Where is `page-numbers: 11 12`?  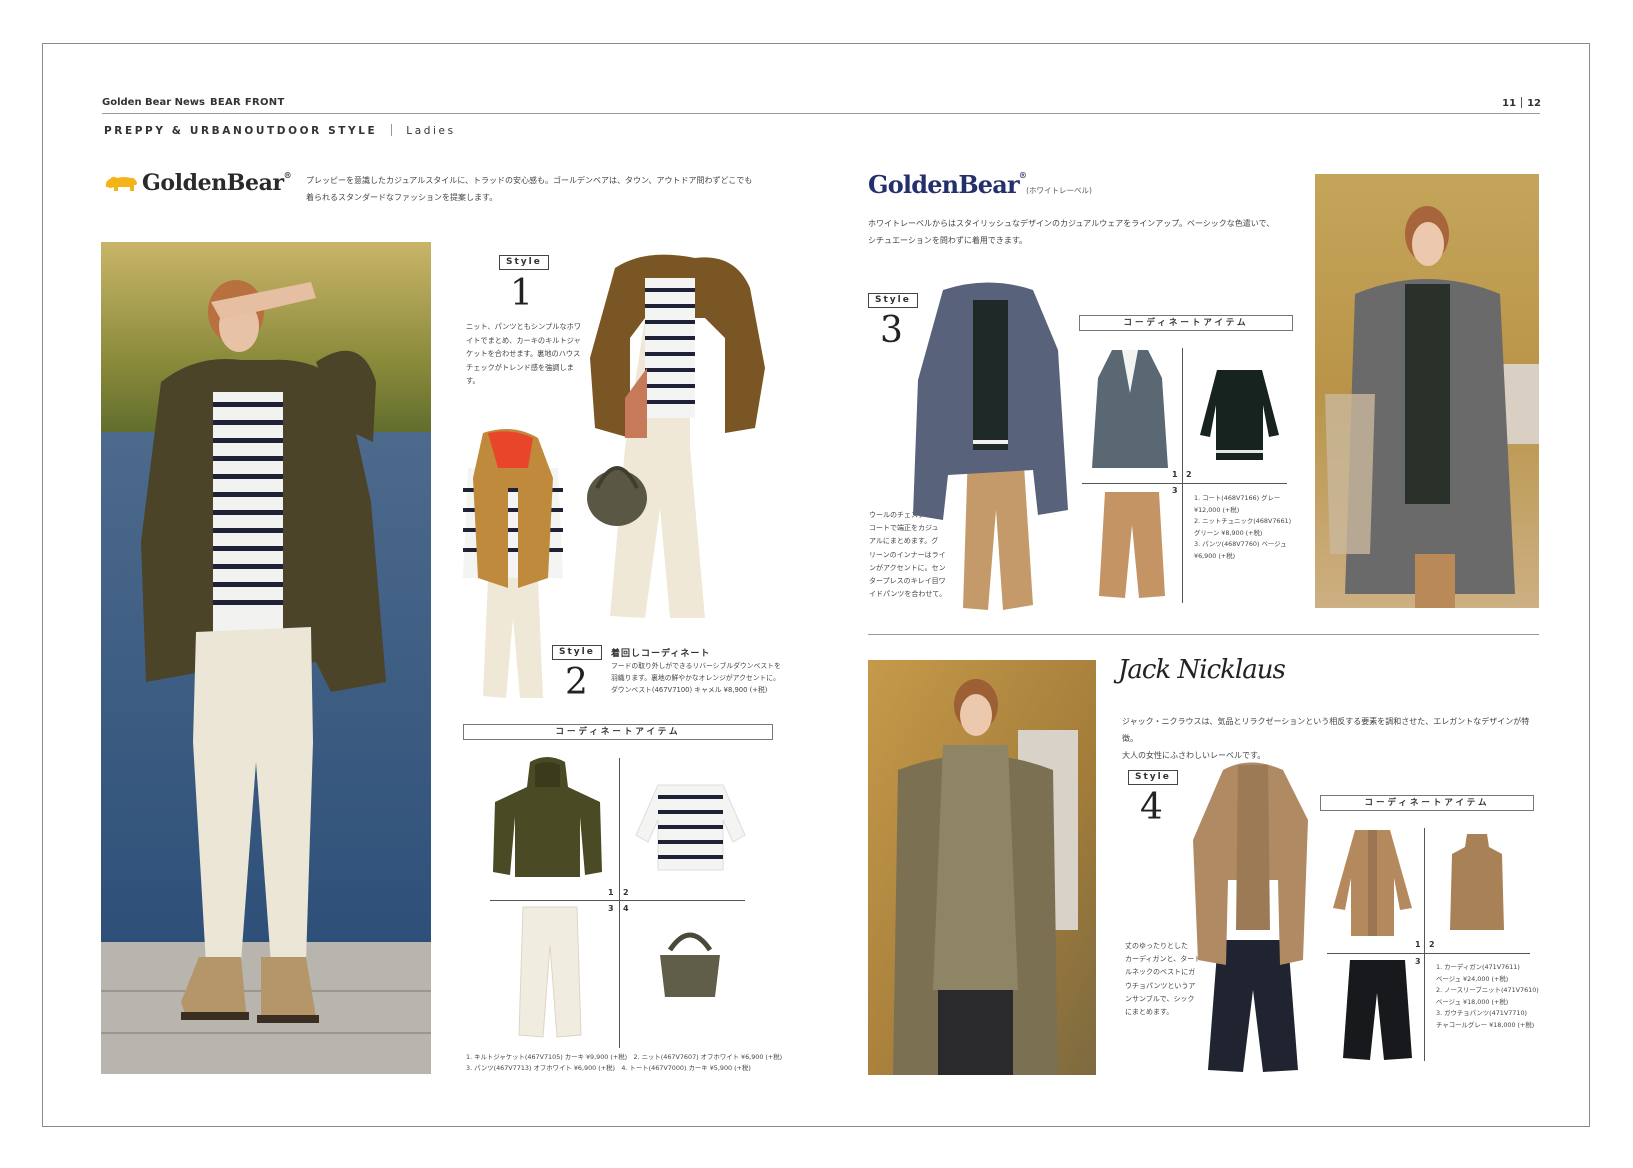
page-numbers: 11 12 is located at coordinates (1521, 103).